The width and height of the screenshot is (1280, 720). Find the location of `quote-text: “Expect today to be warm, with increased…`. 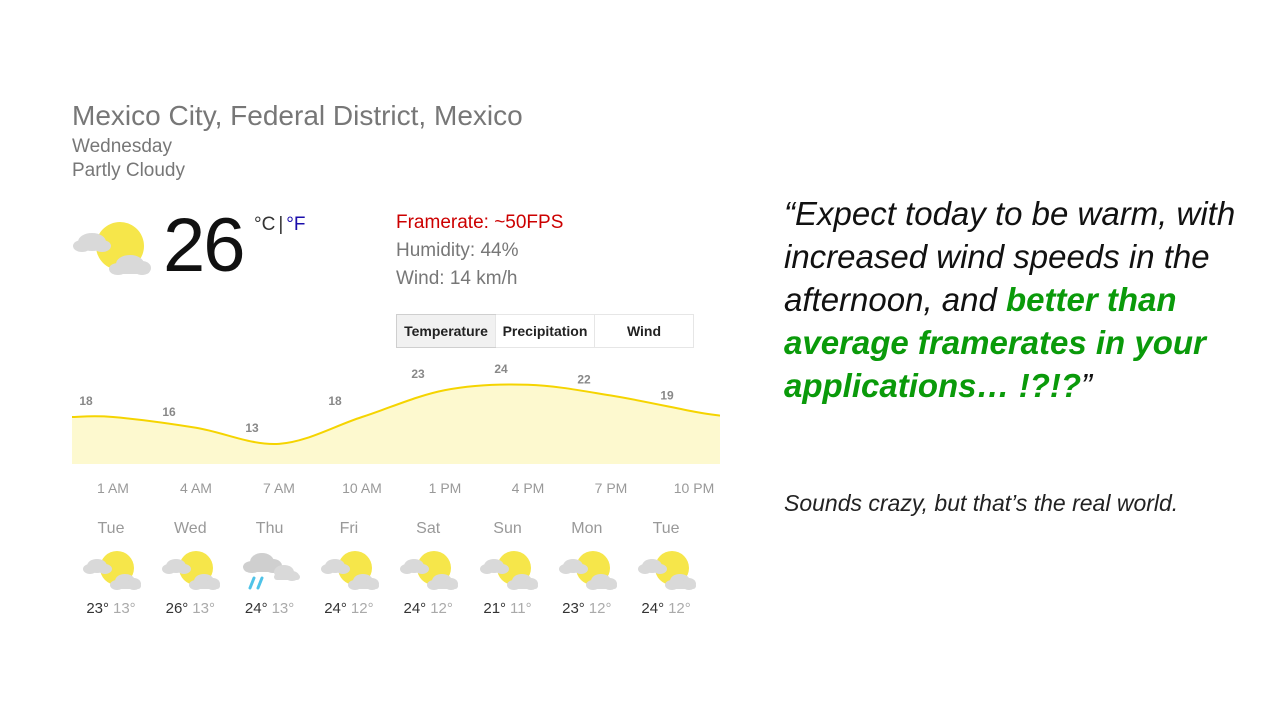

quote-text: “Expect today to be warm, with increased… is located at coordinates (1019, 299).